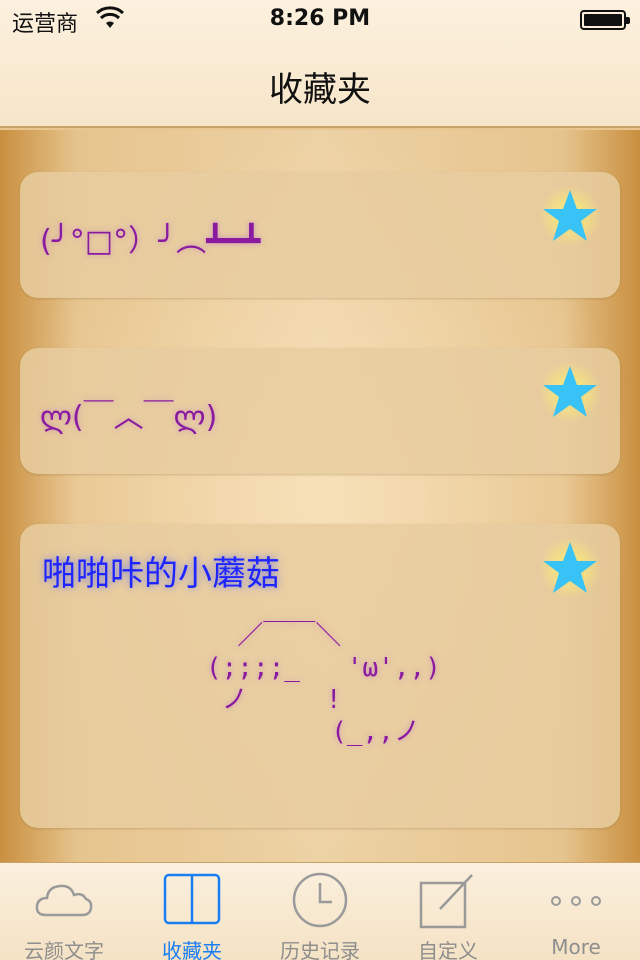  What do you see at coordinates (320, 90) in the screenshot?
I see `page-title: 收藏夹` at bounding box center [320, 90].